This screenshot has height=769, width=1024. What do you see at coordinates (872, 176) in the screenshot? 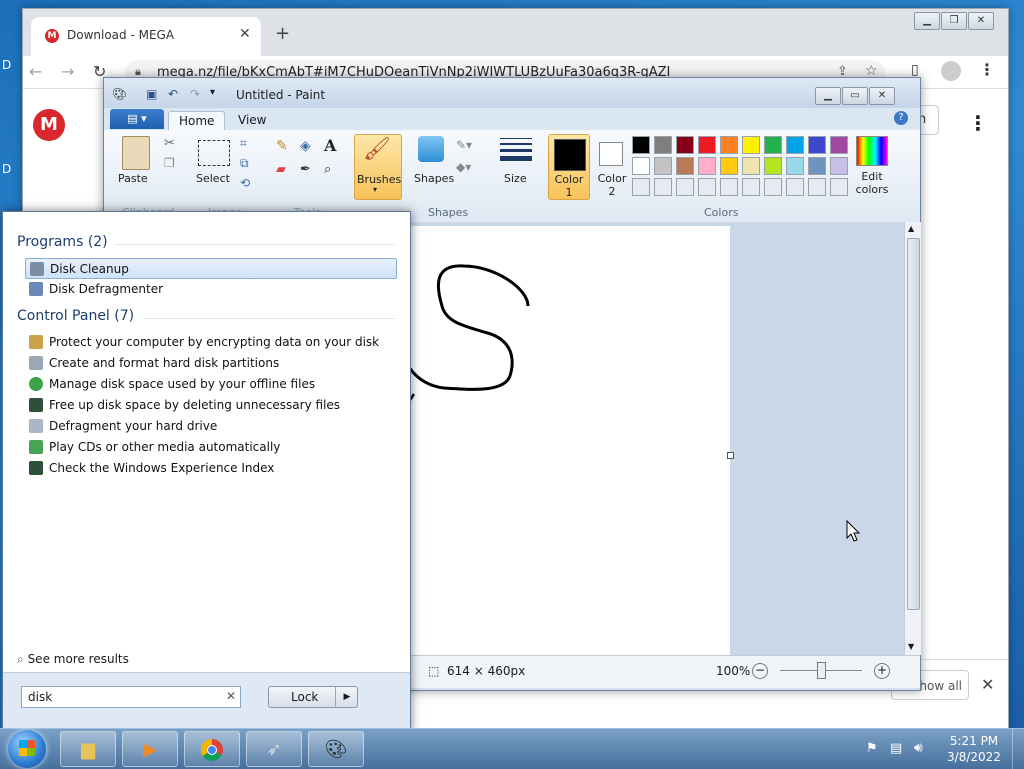
I see `edit-colors-line1: Edit` at bounding box center [872, 176].